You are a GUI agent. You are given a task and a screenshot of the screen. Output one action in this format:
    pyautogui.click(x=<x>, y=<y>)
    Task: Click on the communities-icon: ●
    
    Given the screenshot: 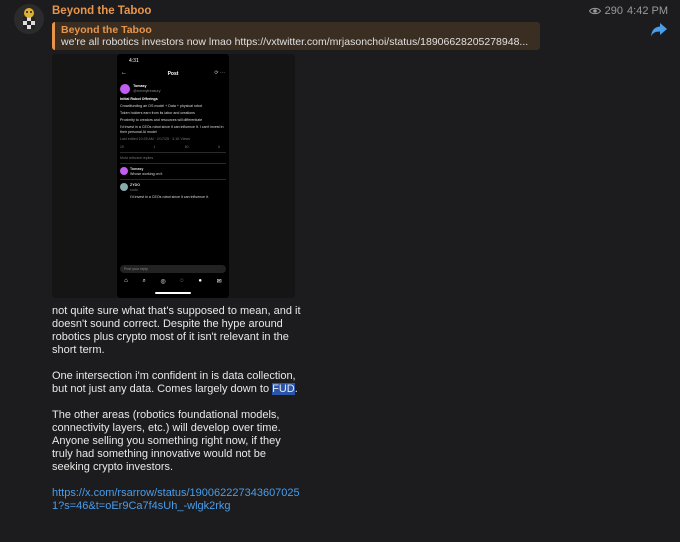 What is the action you would take?
    pyautogui.click(x=200, y=281)
    